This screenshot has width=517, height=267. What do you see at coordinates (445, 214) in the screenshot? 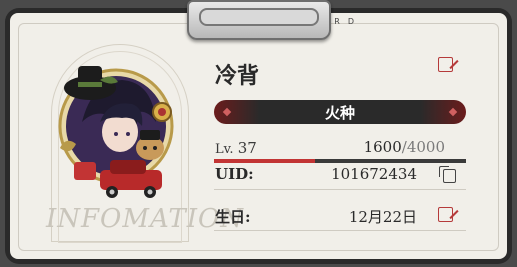
I see `edit-birthday-icon` at bounding box center [445, 214].